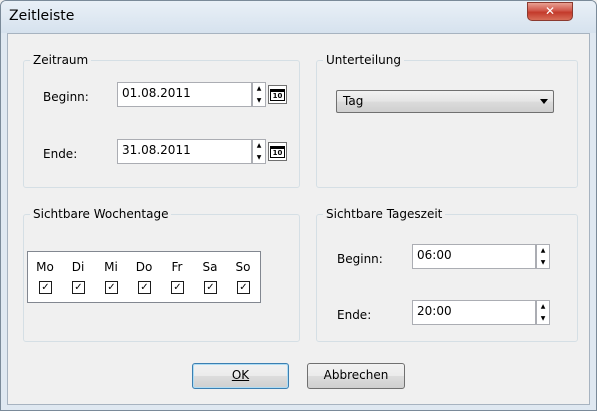 This screenshot has height=411, width=597. Describe the element at coordinates (353, 101) in the screenshot. I see `unterteilung-selected-value: Tag` at that location.